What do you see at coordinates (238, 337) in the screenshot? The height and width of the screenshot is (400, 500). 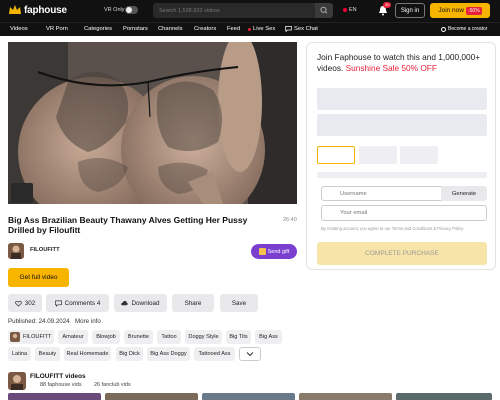 I see `tag-item: Big Tits` at bounding box center [238, 337].